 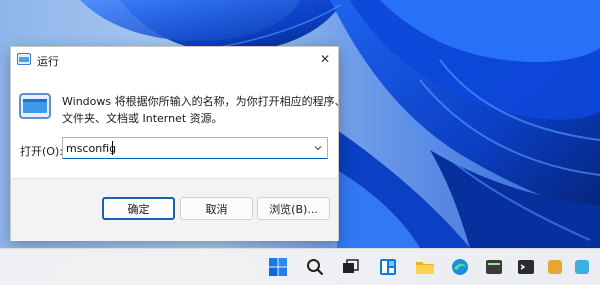 What do you see at coordinates (181, 148) in the screenshot?
I see `open-input` at bounding box center [181, 148].